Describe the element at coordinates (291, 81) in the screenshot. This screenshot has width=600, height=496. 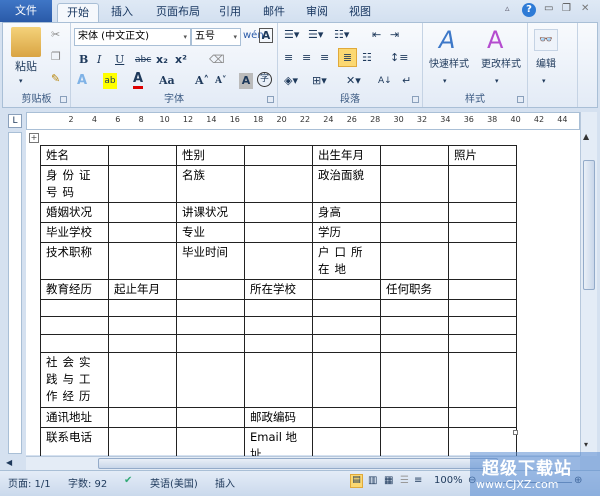
I see `shading-icon: ◈▾` at that location.